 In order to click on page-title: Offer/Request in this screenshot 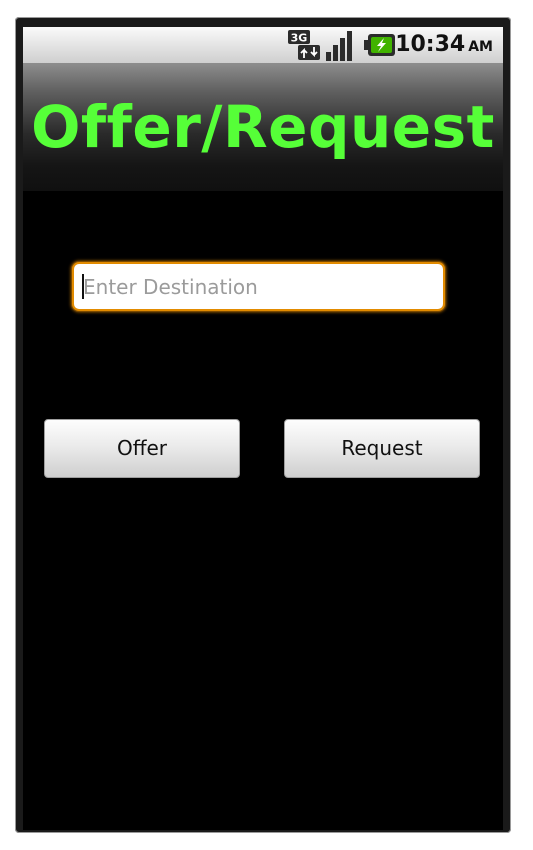, I will do `click(263, 127)`.